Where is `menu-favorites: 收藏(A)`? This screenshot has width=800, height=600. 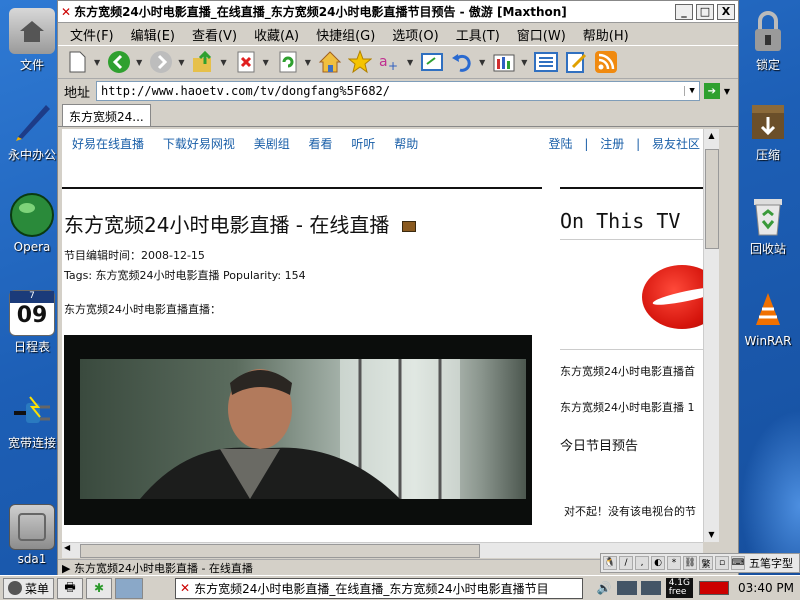
menu-favorites: 收藏(A) is located at coordinates (276, 34).